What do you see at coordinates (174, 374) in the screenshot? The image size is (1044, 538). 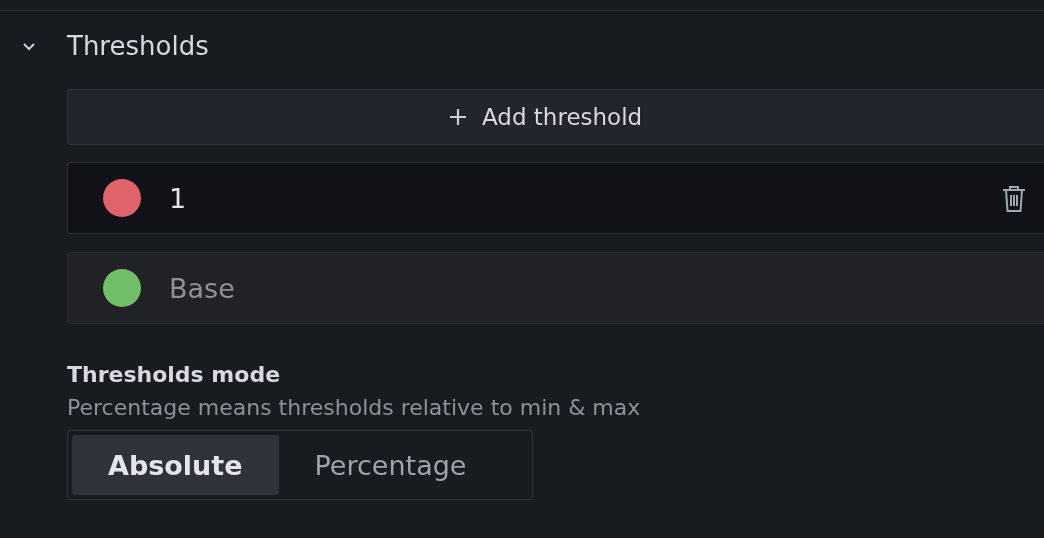 I see `field-label: Thresholds mode` at bounding box center [174, 374].